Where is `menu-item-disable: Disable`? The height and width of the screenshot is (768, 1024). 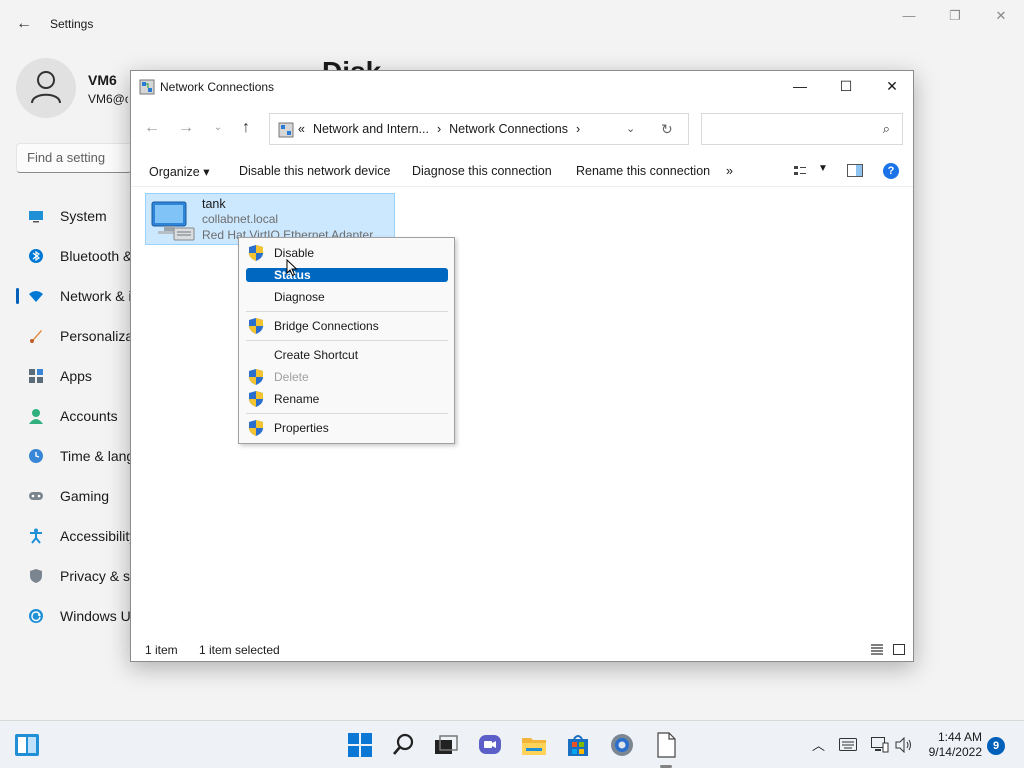
menu-item-disable: Disable is located at coordinates (347, 253).